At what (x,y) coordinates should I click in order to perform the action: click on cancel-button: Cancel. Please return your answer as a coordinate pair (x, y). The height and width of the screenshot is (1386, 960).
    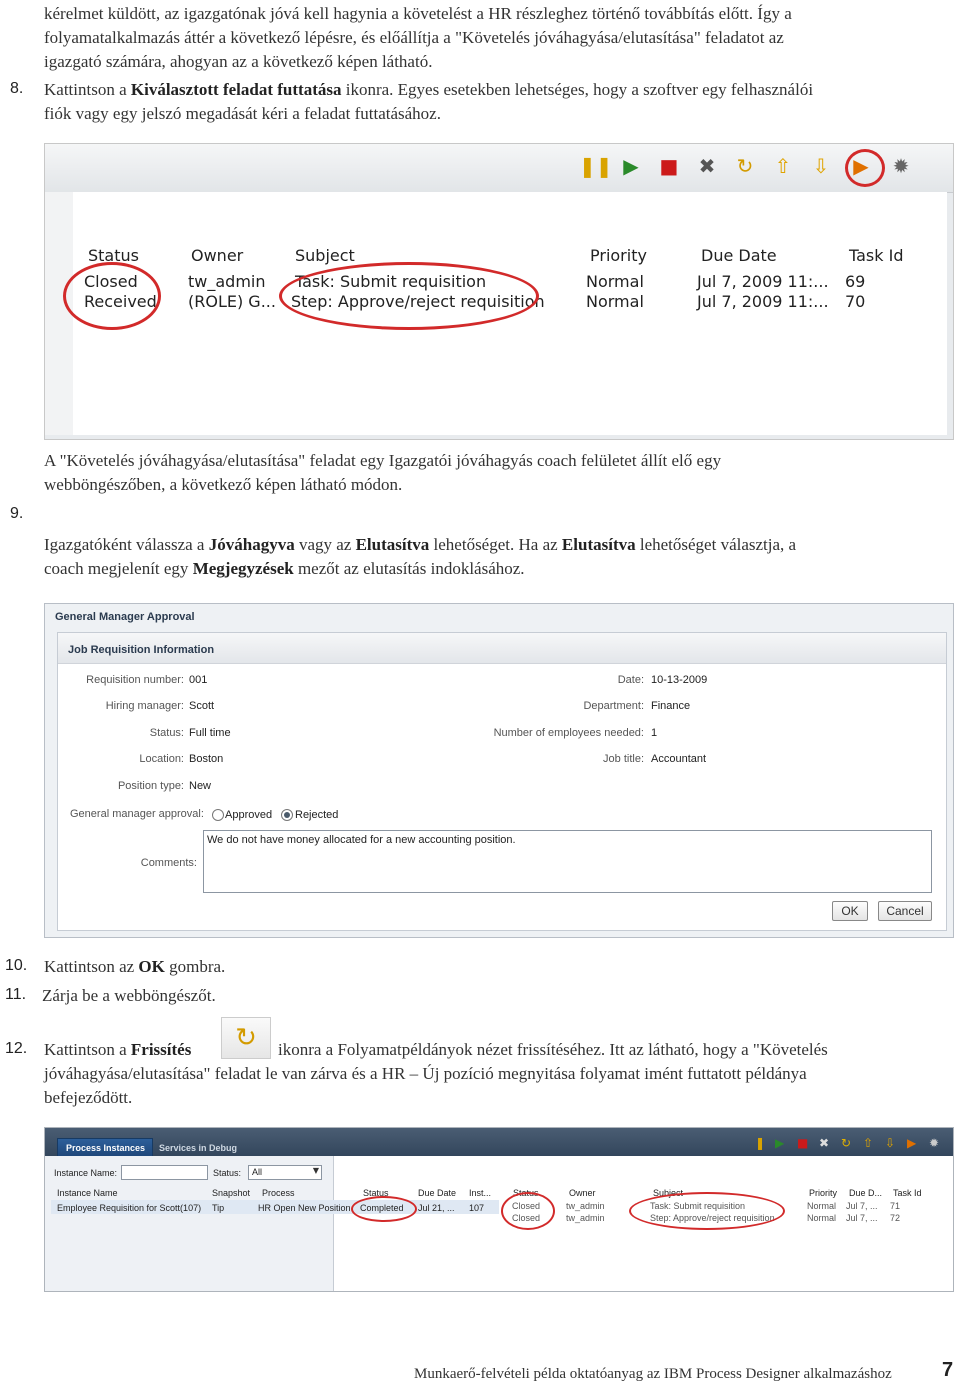
    Looking at the image, I should click on (905, 911).